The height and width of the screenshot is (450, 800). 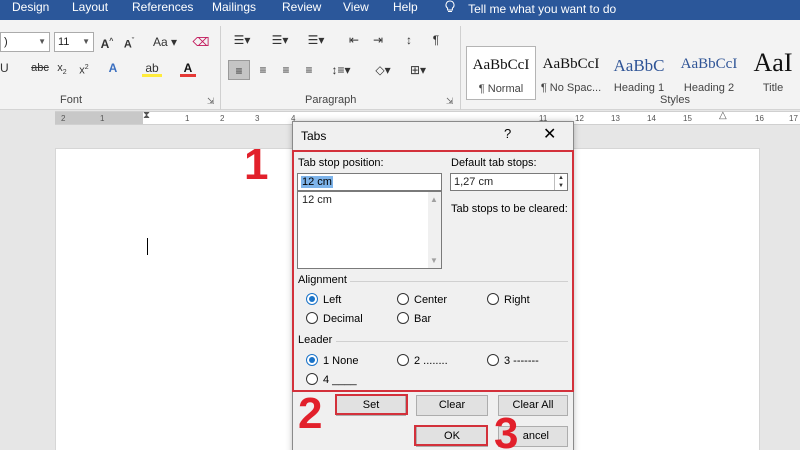 I want to click on clear-formatting-icon: ⌫, so click(x=201, y=42).